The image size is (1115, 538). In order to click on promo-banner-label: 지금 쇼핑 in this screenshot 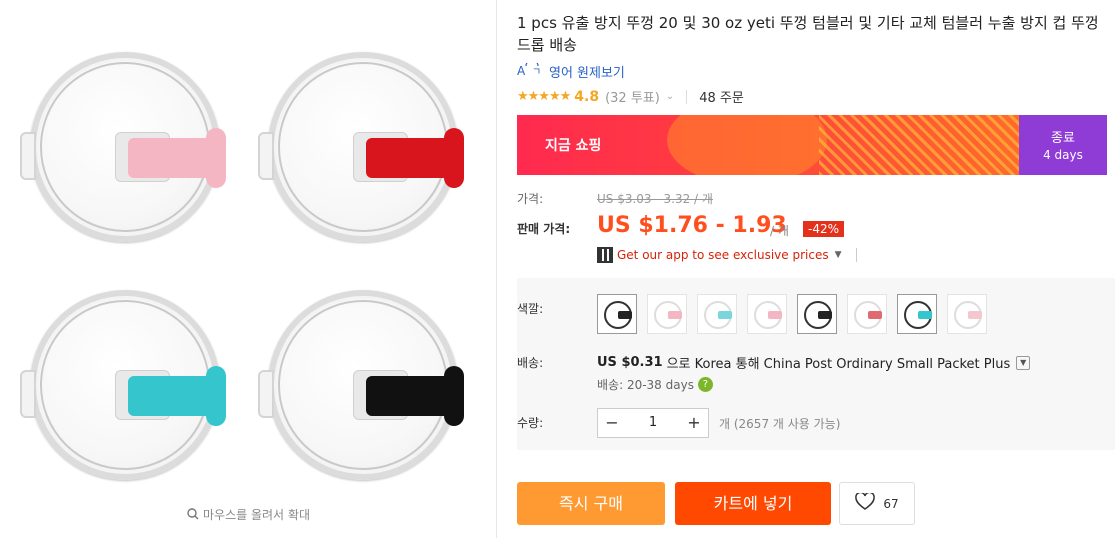, I will do `click(573, 146)`.